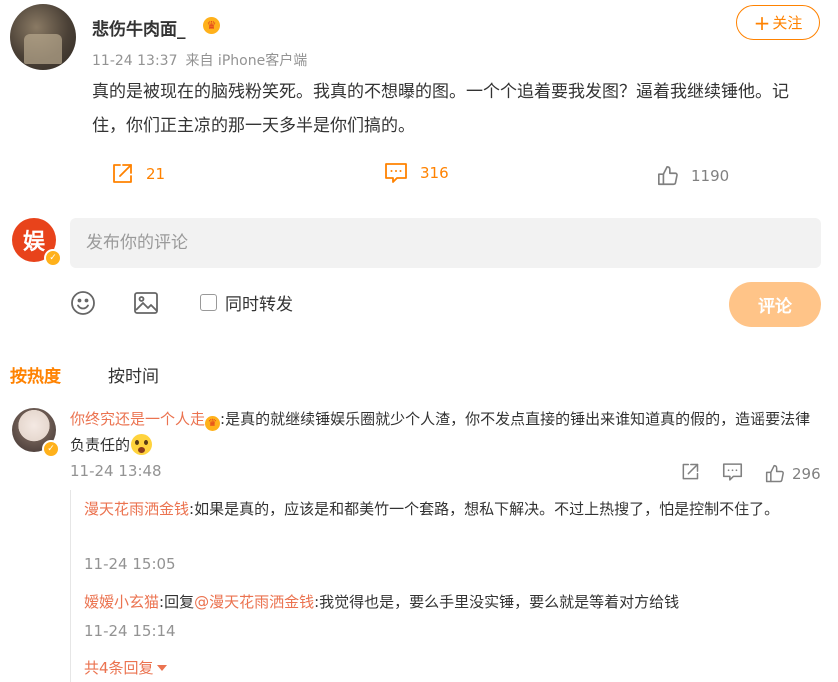 The height and width of the screenshot is (682, 838). I want to click on follow-label: 关注, so click(787, 23).